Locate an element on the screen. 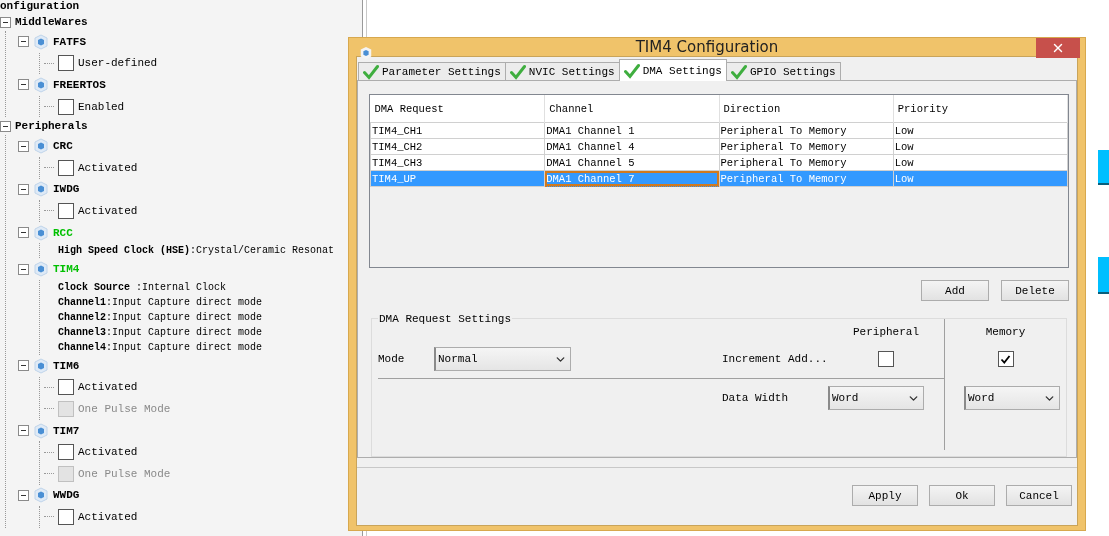 The image size is (1109, 536). dialog-title: TIM4 Configuration is located at coordinates (707, 47).